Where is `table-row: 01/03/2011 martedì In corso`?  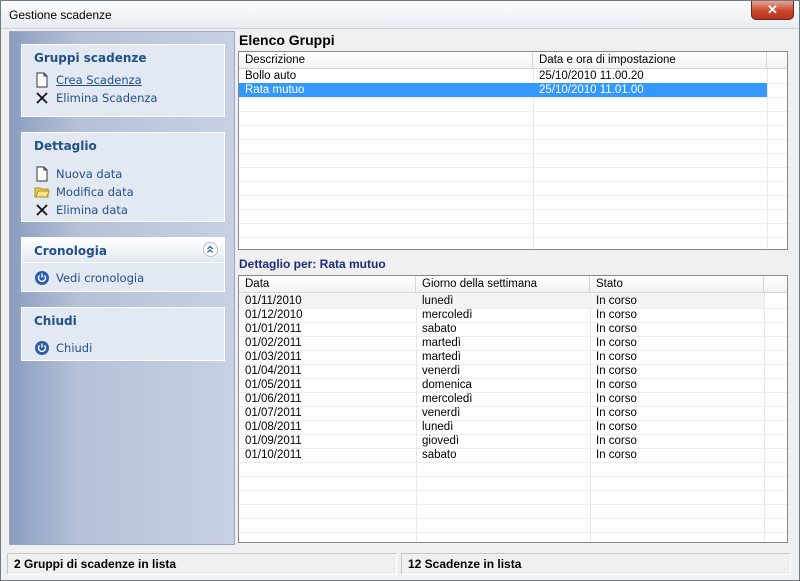 table-row: 01/03/2011 martedì In corso is located at coordinates (501, 357).